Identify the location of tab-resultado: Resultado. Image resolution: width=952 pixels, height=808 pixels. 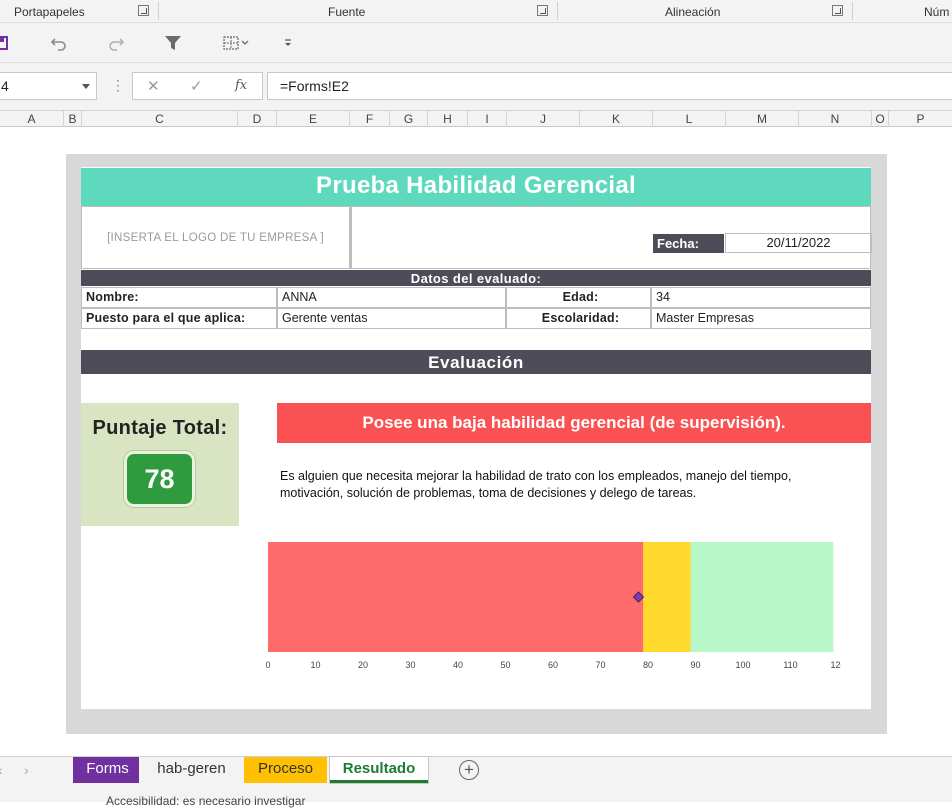
(379, 770).